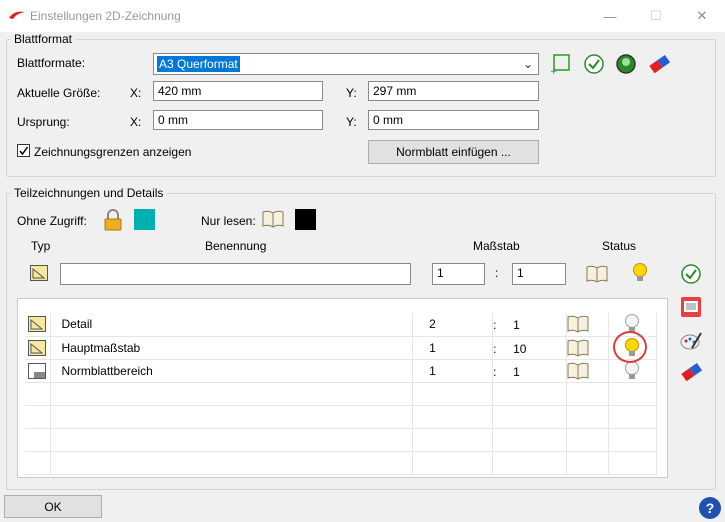  I want to click on show-bounds-checkbox, so click(23, 150).